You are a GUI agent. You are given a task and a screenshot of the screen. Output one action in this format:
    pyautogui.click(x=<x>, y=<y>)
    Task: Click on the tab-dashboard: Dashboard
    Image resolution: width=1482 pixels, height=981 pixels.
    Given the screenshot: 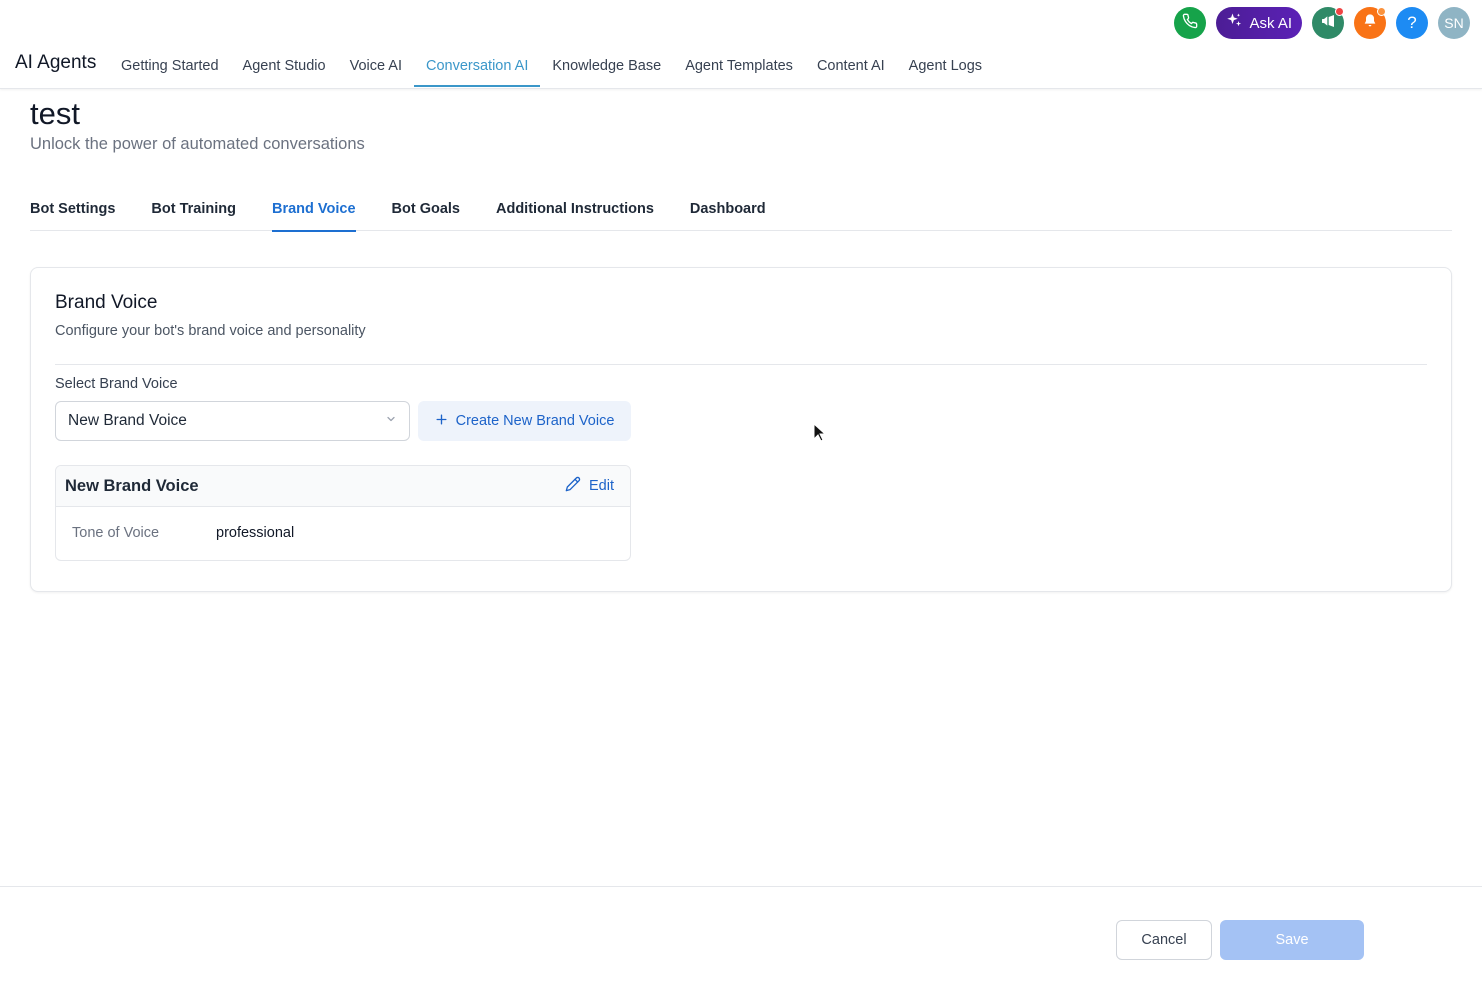 What is the action you would take?
    pyautogui.click(x=728, y=211)
    